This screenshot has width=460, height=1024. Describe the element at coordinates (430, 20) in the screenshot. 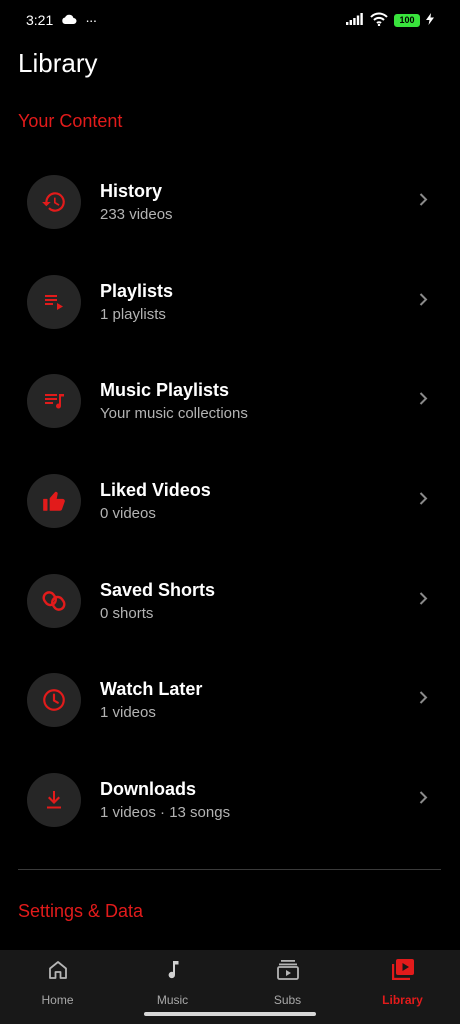

I see `charging-icon` at that location.